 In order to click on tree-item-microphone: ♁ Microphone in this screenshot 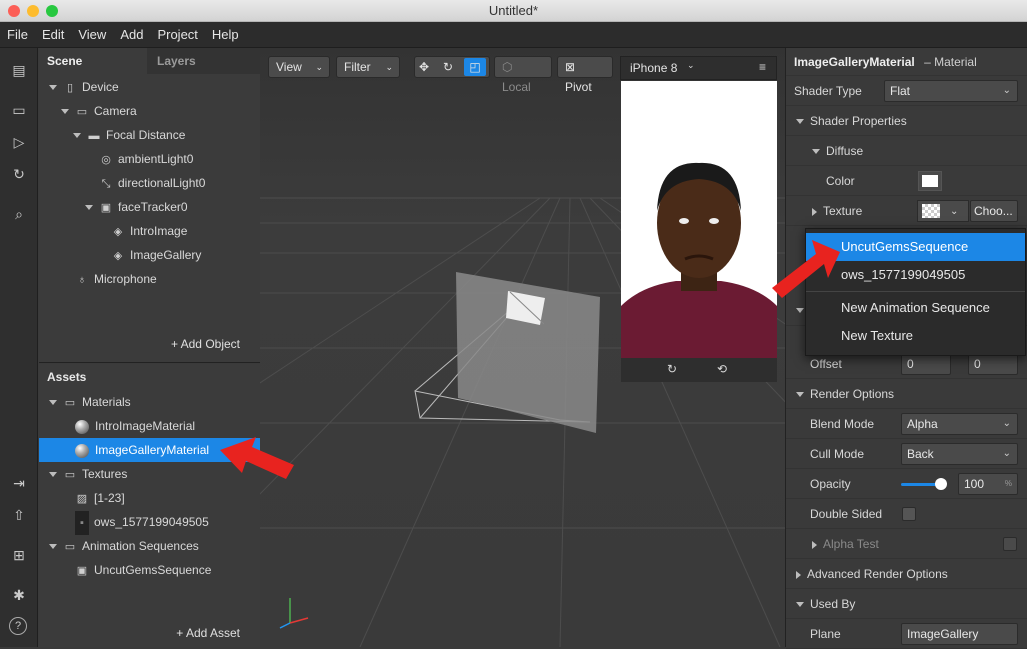, I will do `click(149, 279)`.